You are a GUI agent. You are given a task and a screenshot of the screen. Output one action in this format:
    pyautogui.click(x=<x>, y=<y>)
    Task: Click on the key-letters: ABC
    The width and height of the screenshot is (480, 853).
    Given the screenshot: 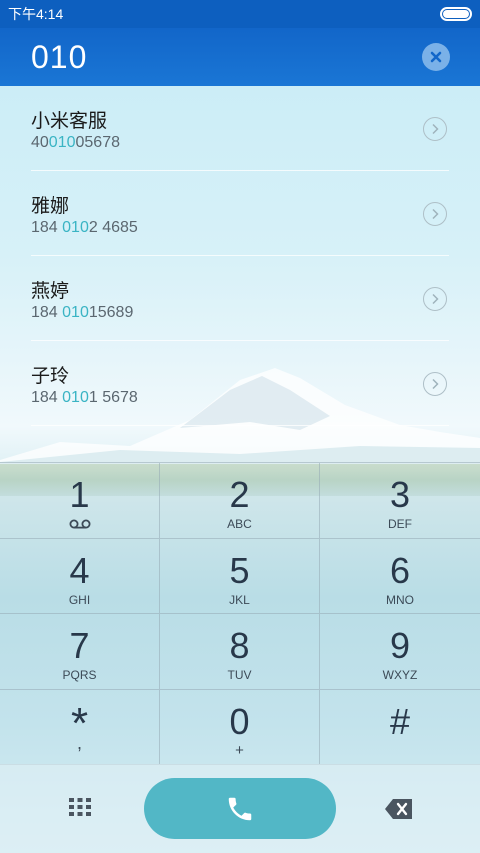 What is the action you would take?
    pyautogui.click(x=239, y=524)
    